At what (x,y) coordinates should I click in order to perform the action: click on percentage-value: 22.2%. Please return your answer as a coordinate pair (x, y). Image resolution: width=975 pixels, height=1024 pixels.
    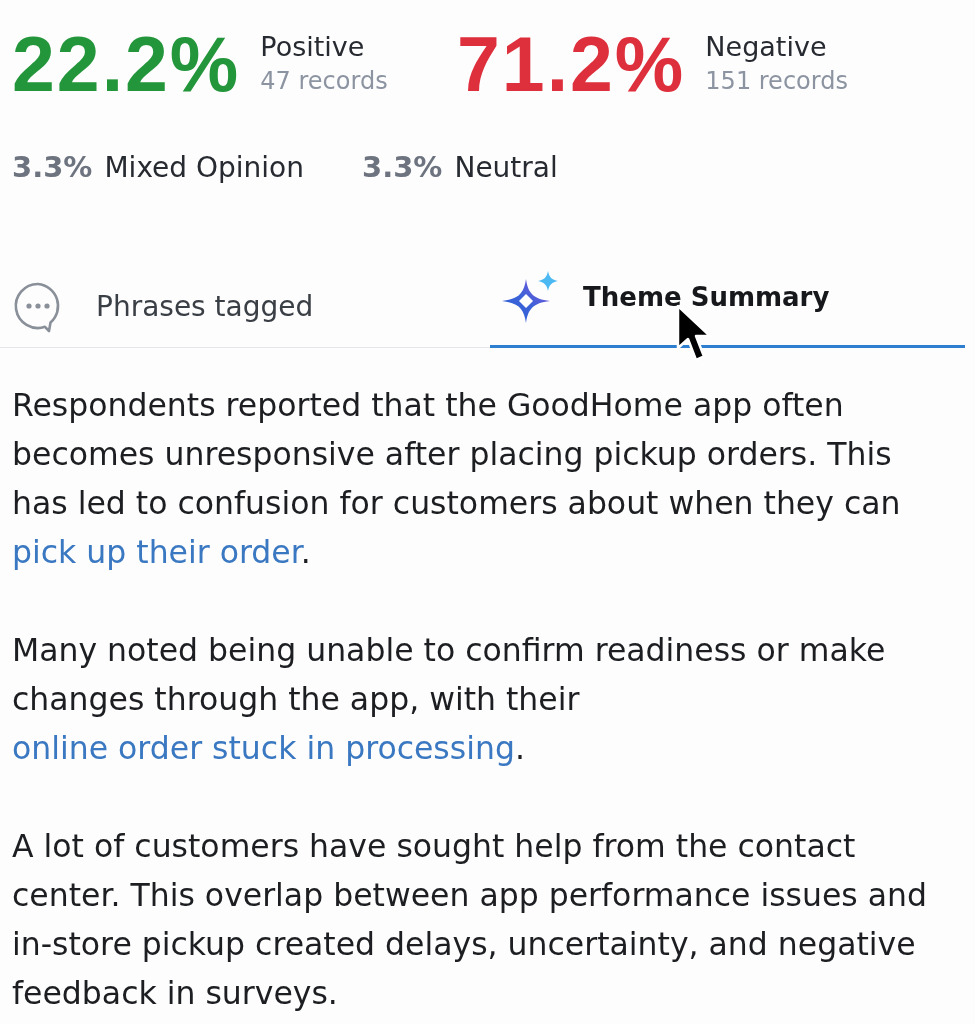
    Looking at the image, I should click on (126, 64).